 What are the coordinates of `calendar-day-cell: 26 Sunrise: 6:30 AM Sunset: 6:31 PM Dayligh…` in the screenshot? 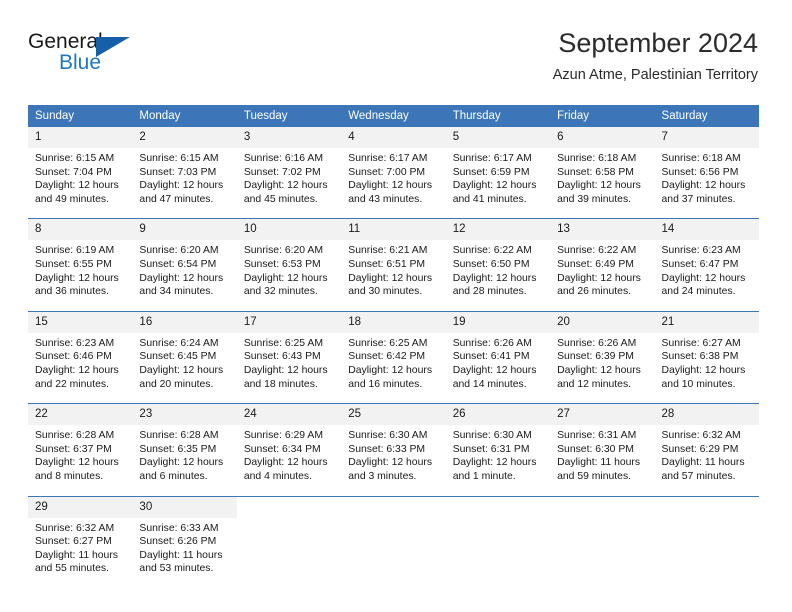 It's located at (498, 445).